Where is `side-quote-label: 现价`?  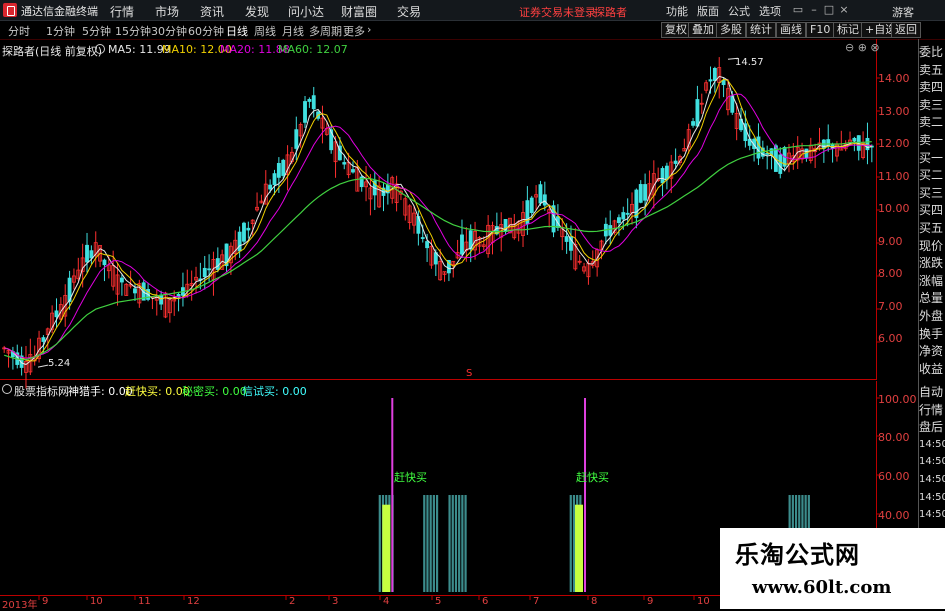
side-quote-label: 现价 is located at coordinates (931, 245).